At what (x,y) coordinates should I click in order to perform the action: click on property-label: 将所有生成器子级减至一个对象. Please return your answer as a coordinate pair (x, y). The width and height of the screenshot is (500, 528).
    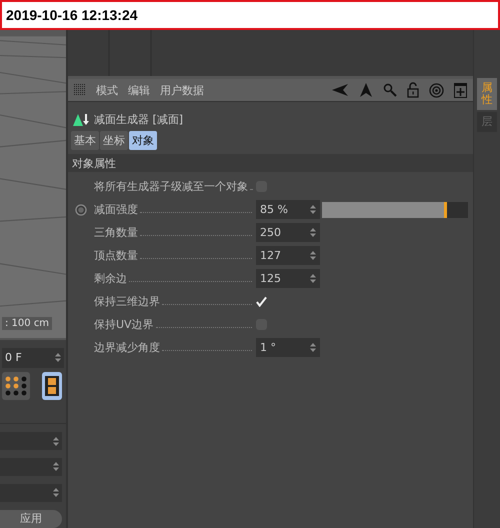
    Looking at the image, I should click on (171, 186).